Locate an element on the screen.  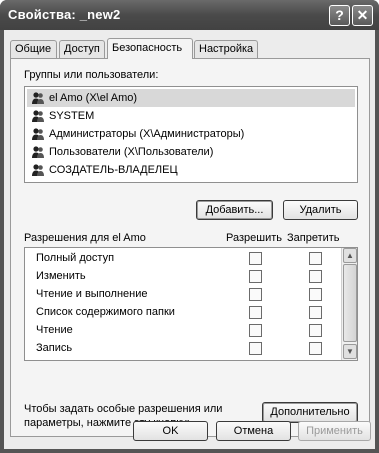
permission-name: Чтение is located at coordinates (54, 330).